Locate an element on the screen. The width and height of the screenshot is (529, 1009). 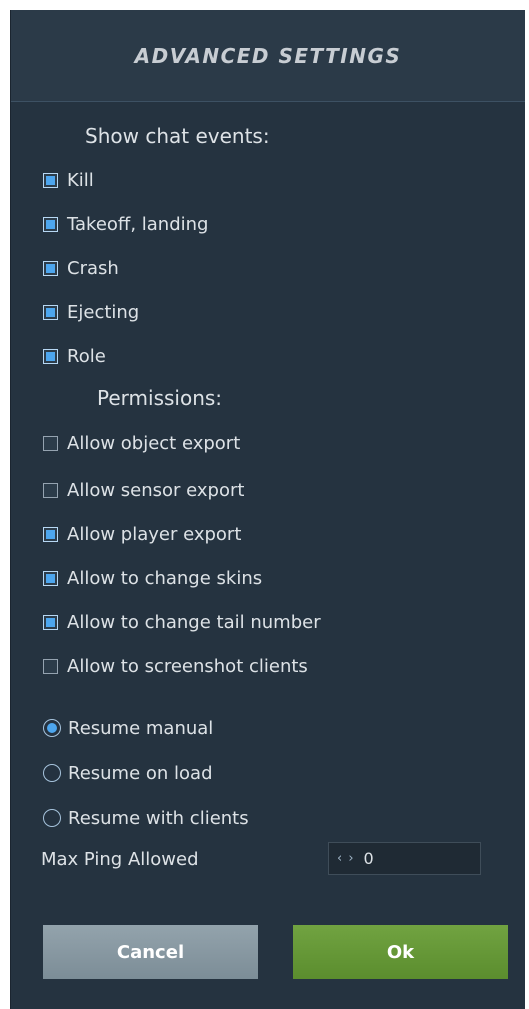
max-ping-value: 0 is located at coordinates (369, 858).